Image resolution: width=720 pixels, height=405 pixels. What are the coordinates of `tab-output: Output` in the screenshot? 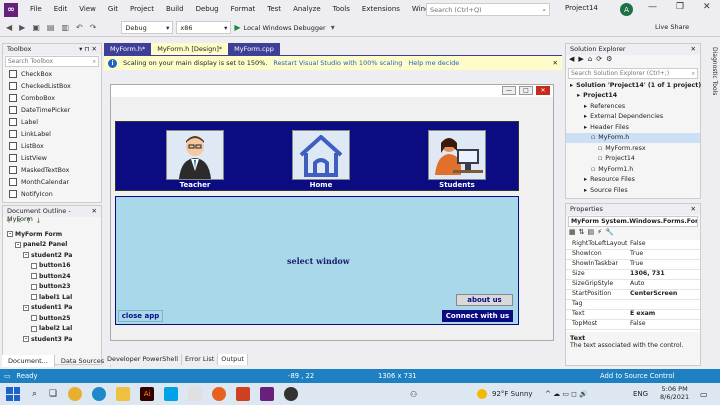 It's located at (233, 359).